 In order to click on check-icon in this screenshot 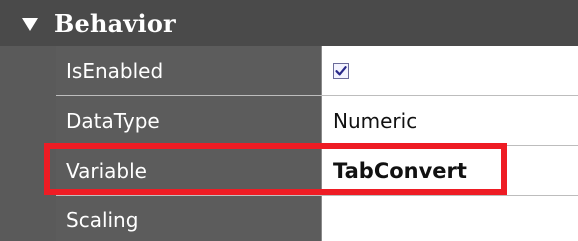, I will do `click(341, 70)`.